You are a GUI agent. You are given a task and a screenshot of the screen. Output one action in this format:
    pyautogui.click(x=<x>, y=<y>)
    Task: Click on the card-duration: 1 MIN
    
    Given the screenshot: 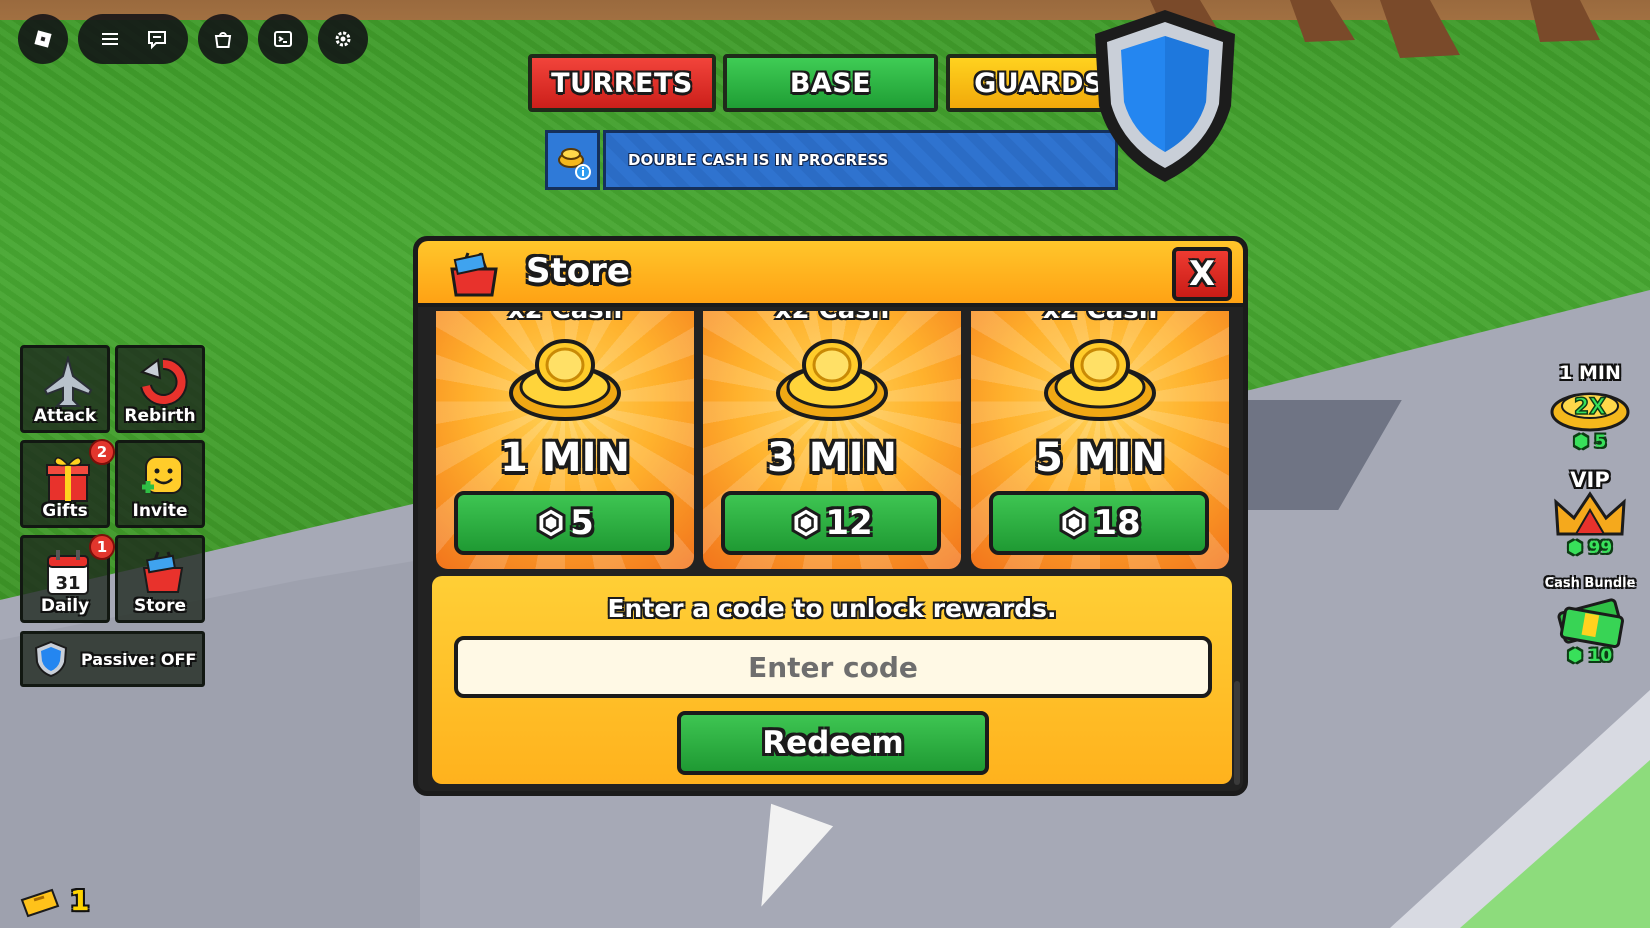 What is the action you would take?
    pyautogui.click(x=565, y=458)
    